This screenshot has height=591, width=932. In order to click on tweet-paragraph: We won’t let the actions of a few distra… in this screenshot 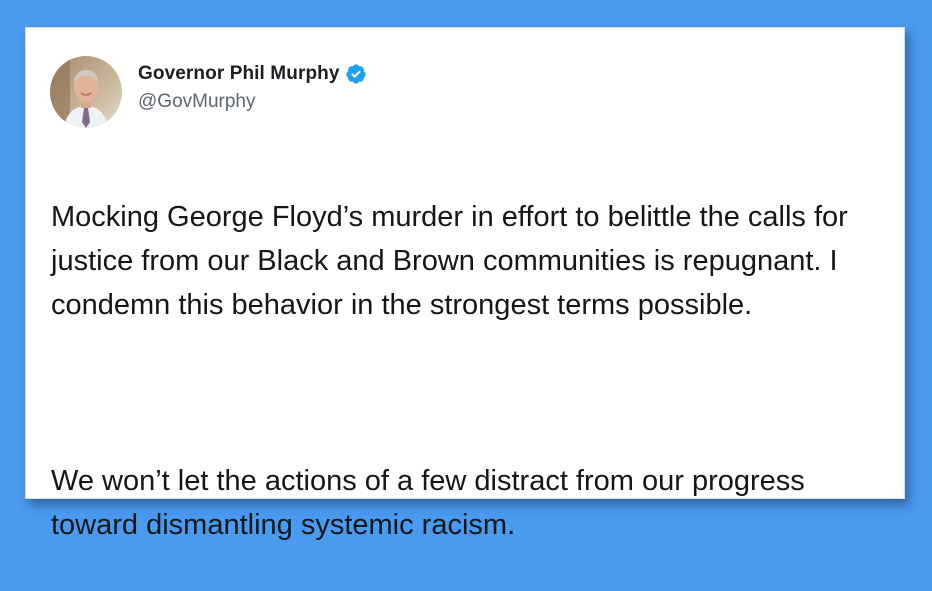, I will do `click(428, 503)`.